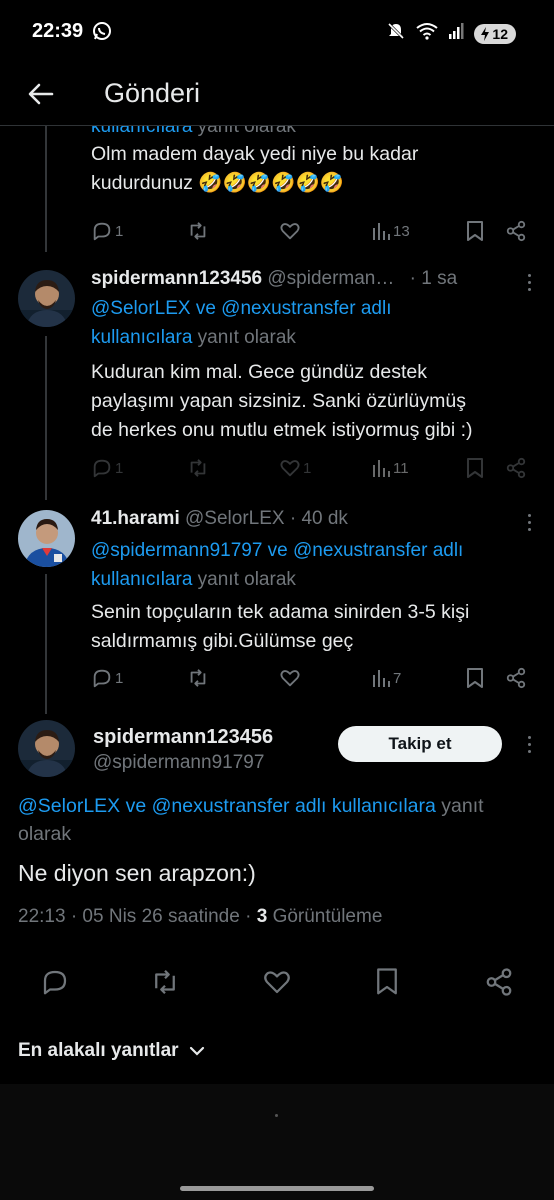 This screenshot has height=1200, width=554. What do you see at coordinates (137, 873) in the screenshot?
I see `tweet-text: Ne diyon sen arapzon:)` at bounding box center [137, 873].